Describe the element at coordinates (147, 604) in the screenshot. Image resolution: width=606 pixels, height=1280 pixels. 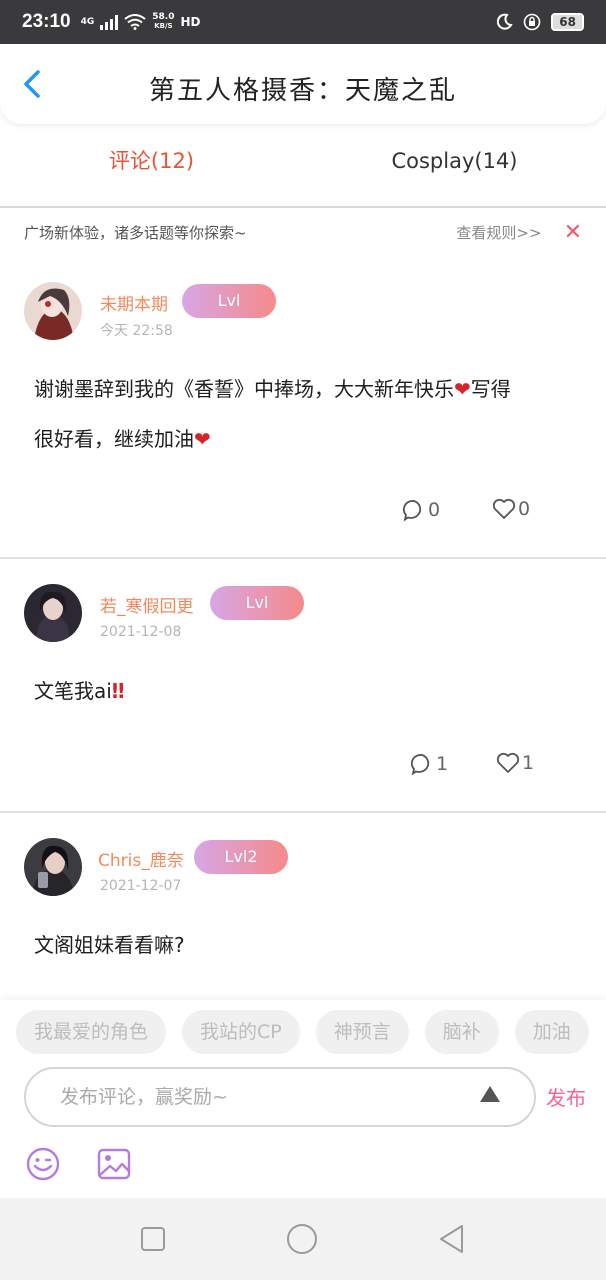
I see `username: 若_寒假回更` at that location.